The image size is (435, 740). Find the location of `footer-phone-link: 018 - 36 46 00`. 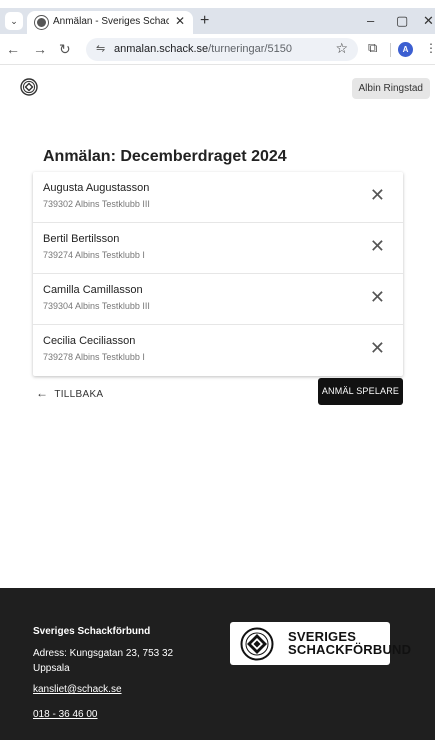

footer-phone-link: 018 - 36 46 00 is located at coordinates (65, 714).